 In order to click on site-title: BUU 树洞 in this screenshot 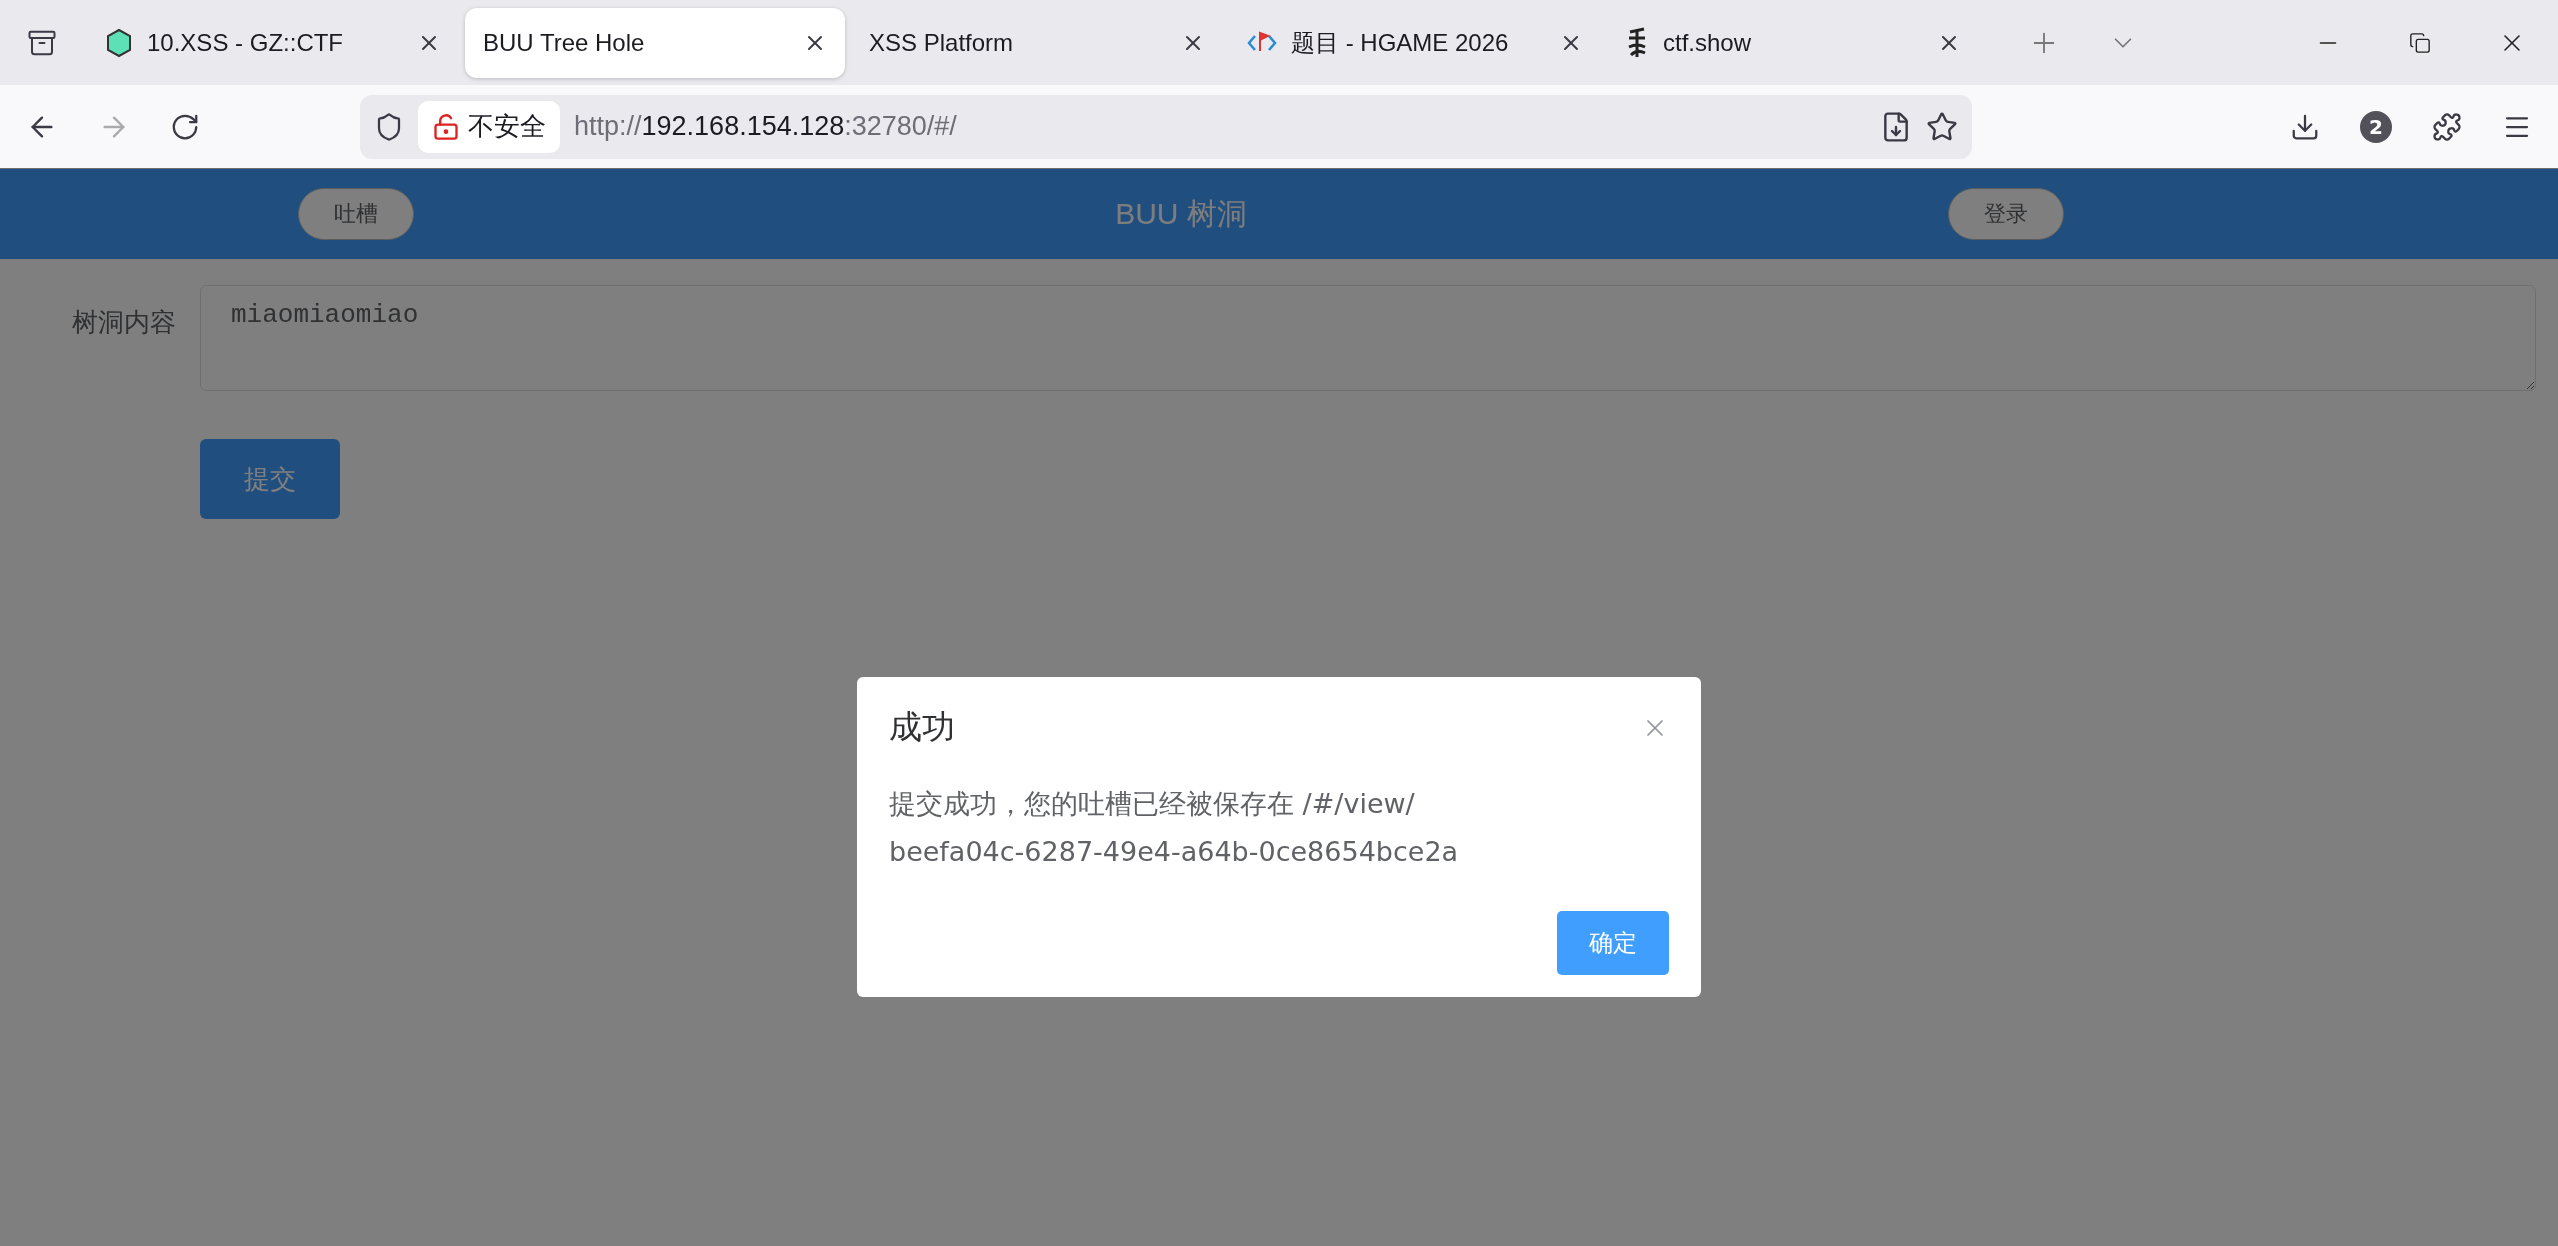, I will do `click(1181, 213)`.